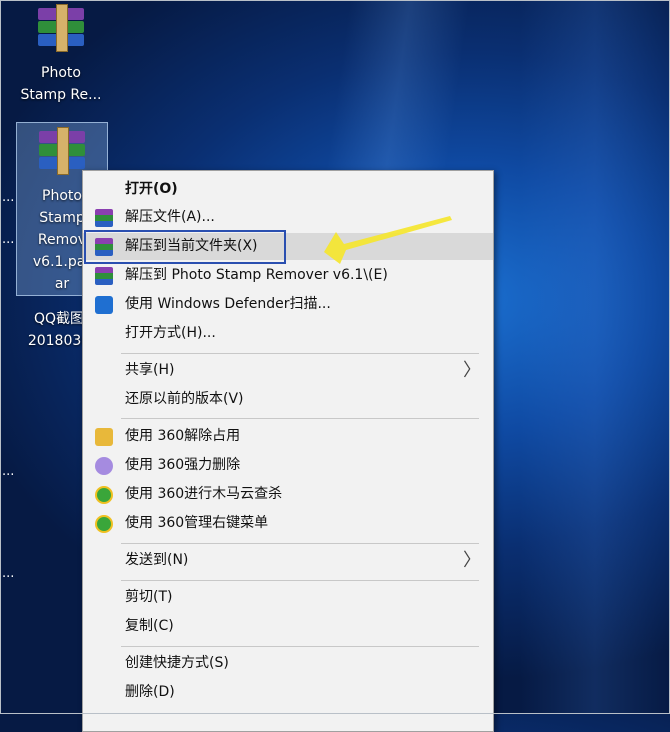  I want to click on 360-delete-icon, so click(104, 466).